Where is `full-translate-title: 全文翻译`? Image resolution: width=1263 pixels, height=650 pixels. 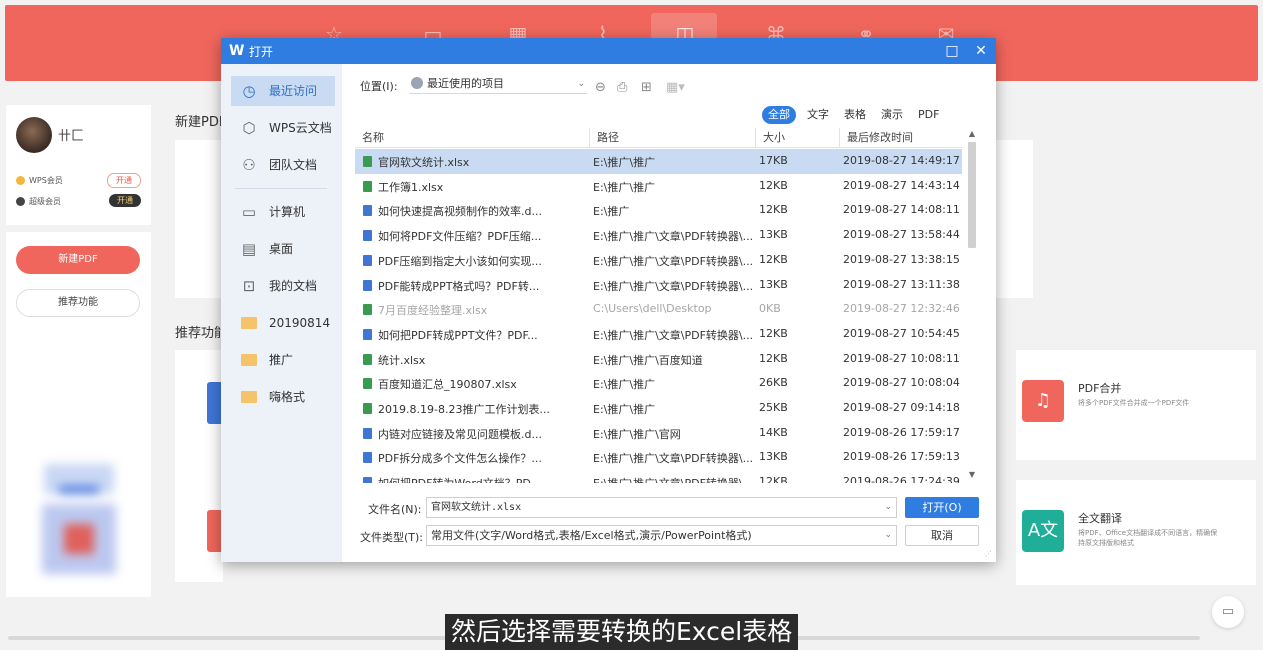
full-translate-title: 全文翻译 is located at coordinates (1100, 518).